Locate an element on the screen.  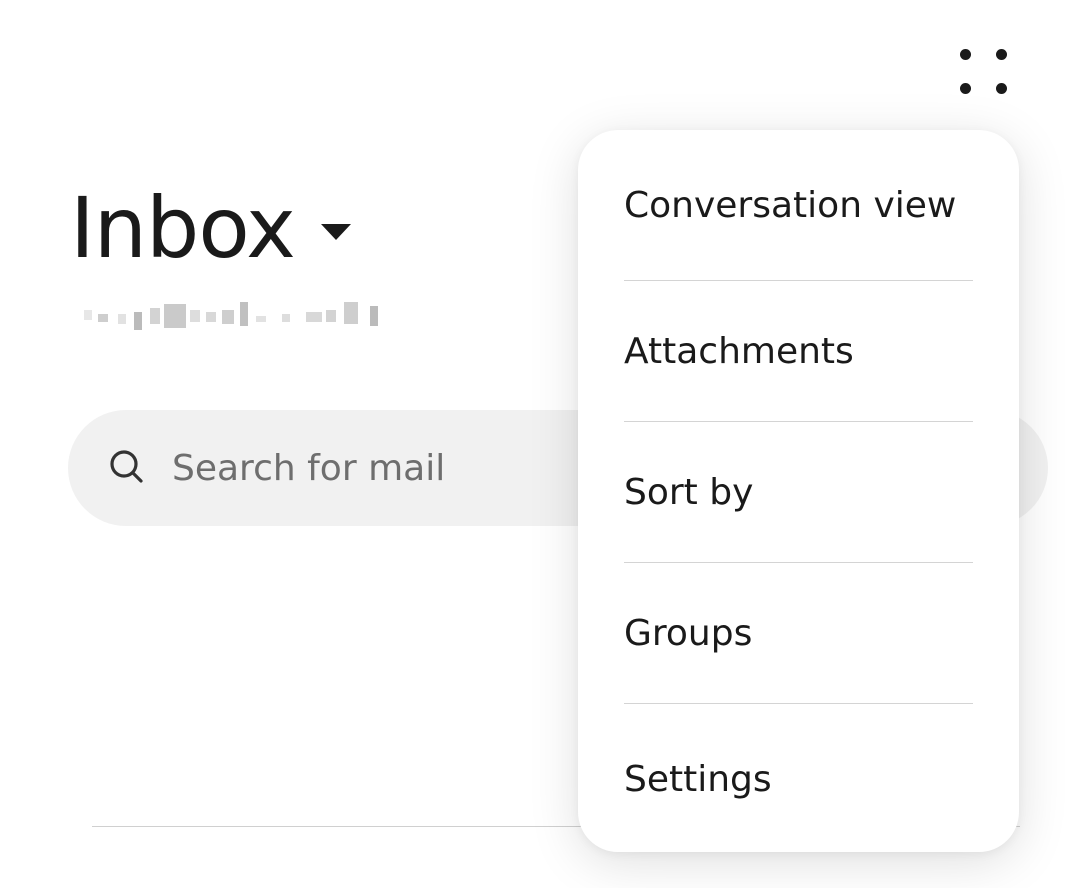
menu-item-label: Conversation view is located at coordinates (790, 205).